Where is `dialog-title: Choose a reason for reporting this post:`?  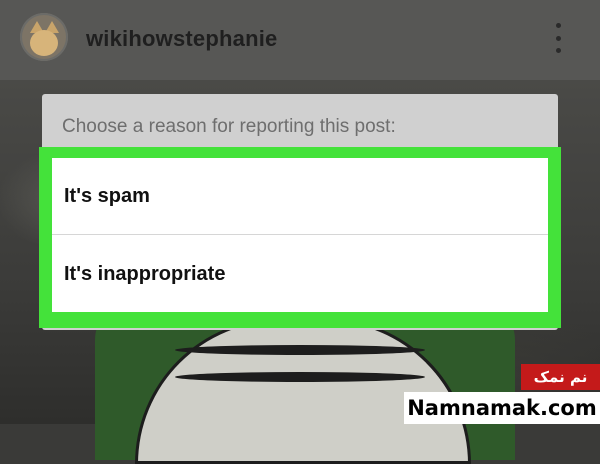
dialog-title: Choose a reason for reporting this post: is located at coordinates (229, 126).